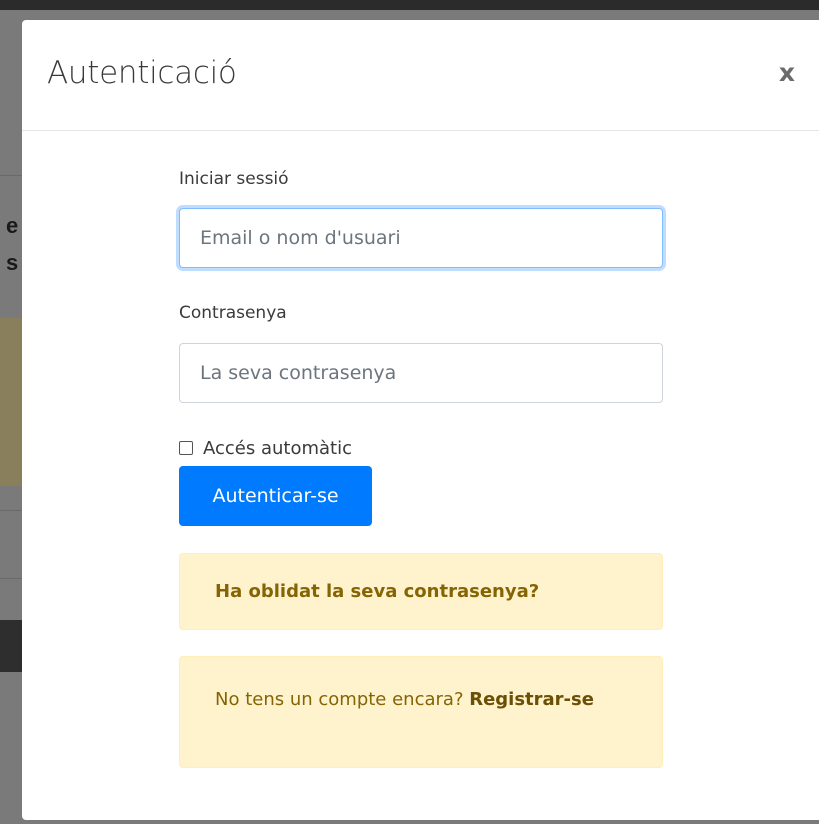 Image resolution: width=819 pixels, height=824 pixels. Describe the element at coordinates (234, 179) in the screenshot. I see `username-label: Iniciar sessió` at that location.